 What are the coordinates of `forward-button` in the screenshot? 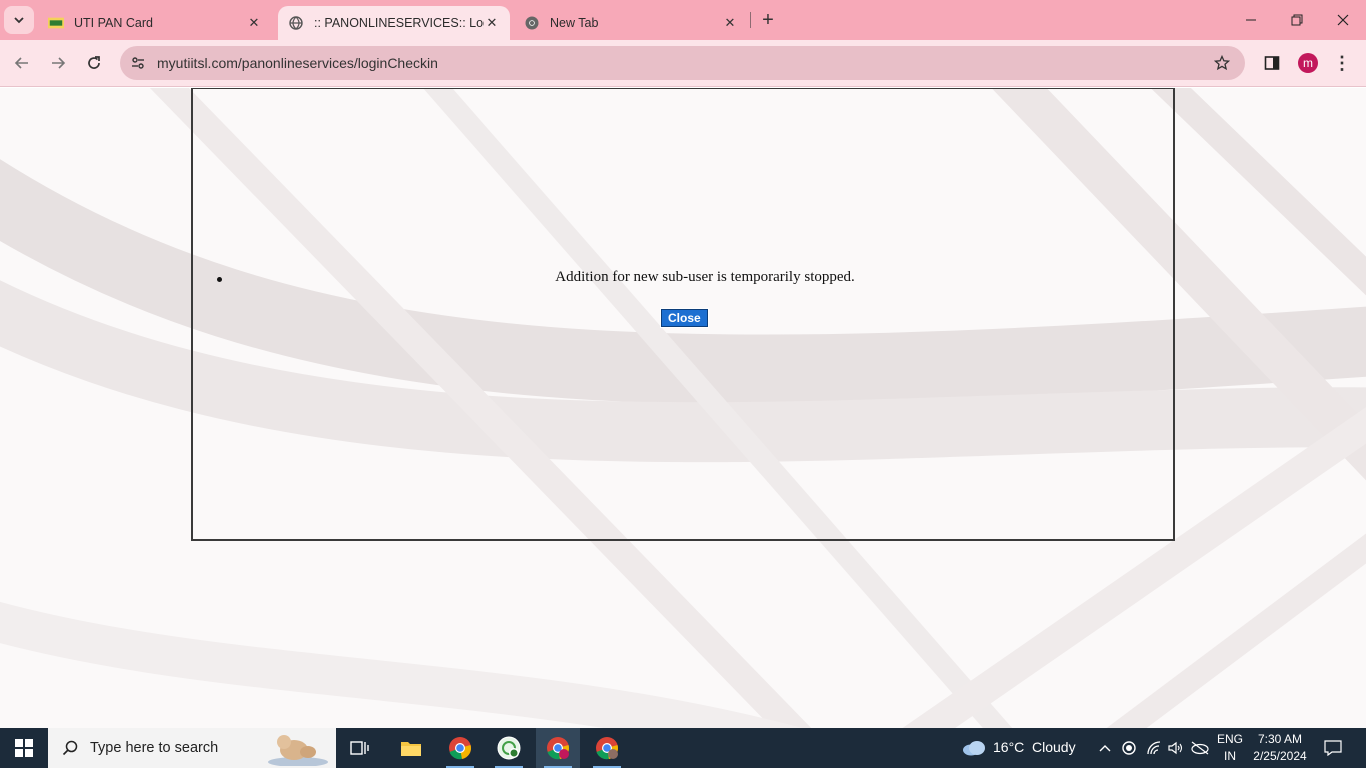 It's located at (58, 63).